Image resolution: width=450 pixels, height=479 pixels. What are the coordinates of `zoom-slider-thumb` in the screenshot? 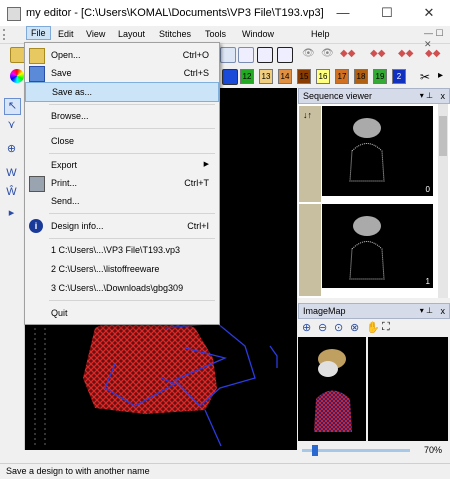 It's located at (315, 450).